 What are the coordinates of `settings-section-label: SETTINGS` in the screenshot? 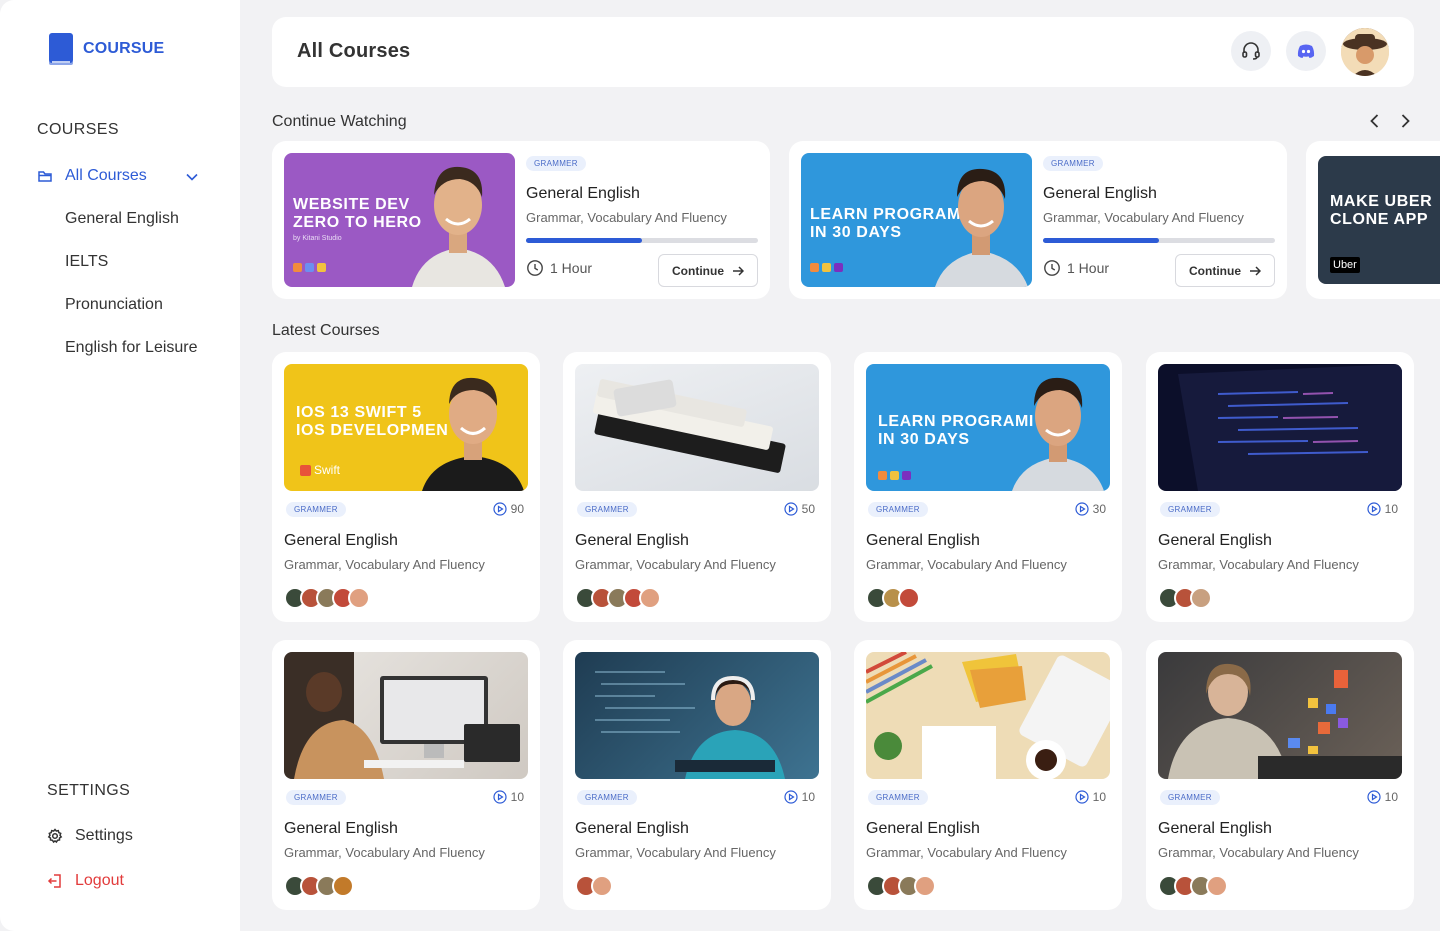 It's located at (89, 790).